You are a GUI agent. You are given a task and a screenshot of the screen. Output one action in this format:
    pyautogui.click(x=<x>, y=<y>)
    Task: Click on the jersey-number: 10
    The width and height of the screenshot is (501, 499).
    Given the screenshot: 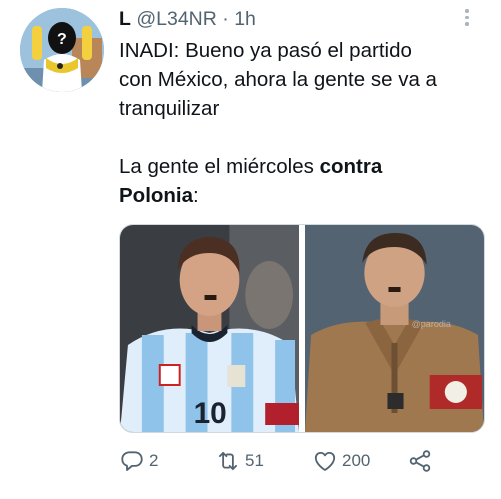 What is the action you would take?
    pyautogui.click(x=210, y=413)
    